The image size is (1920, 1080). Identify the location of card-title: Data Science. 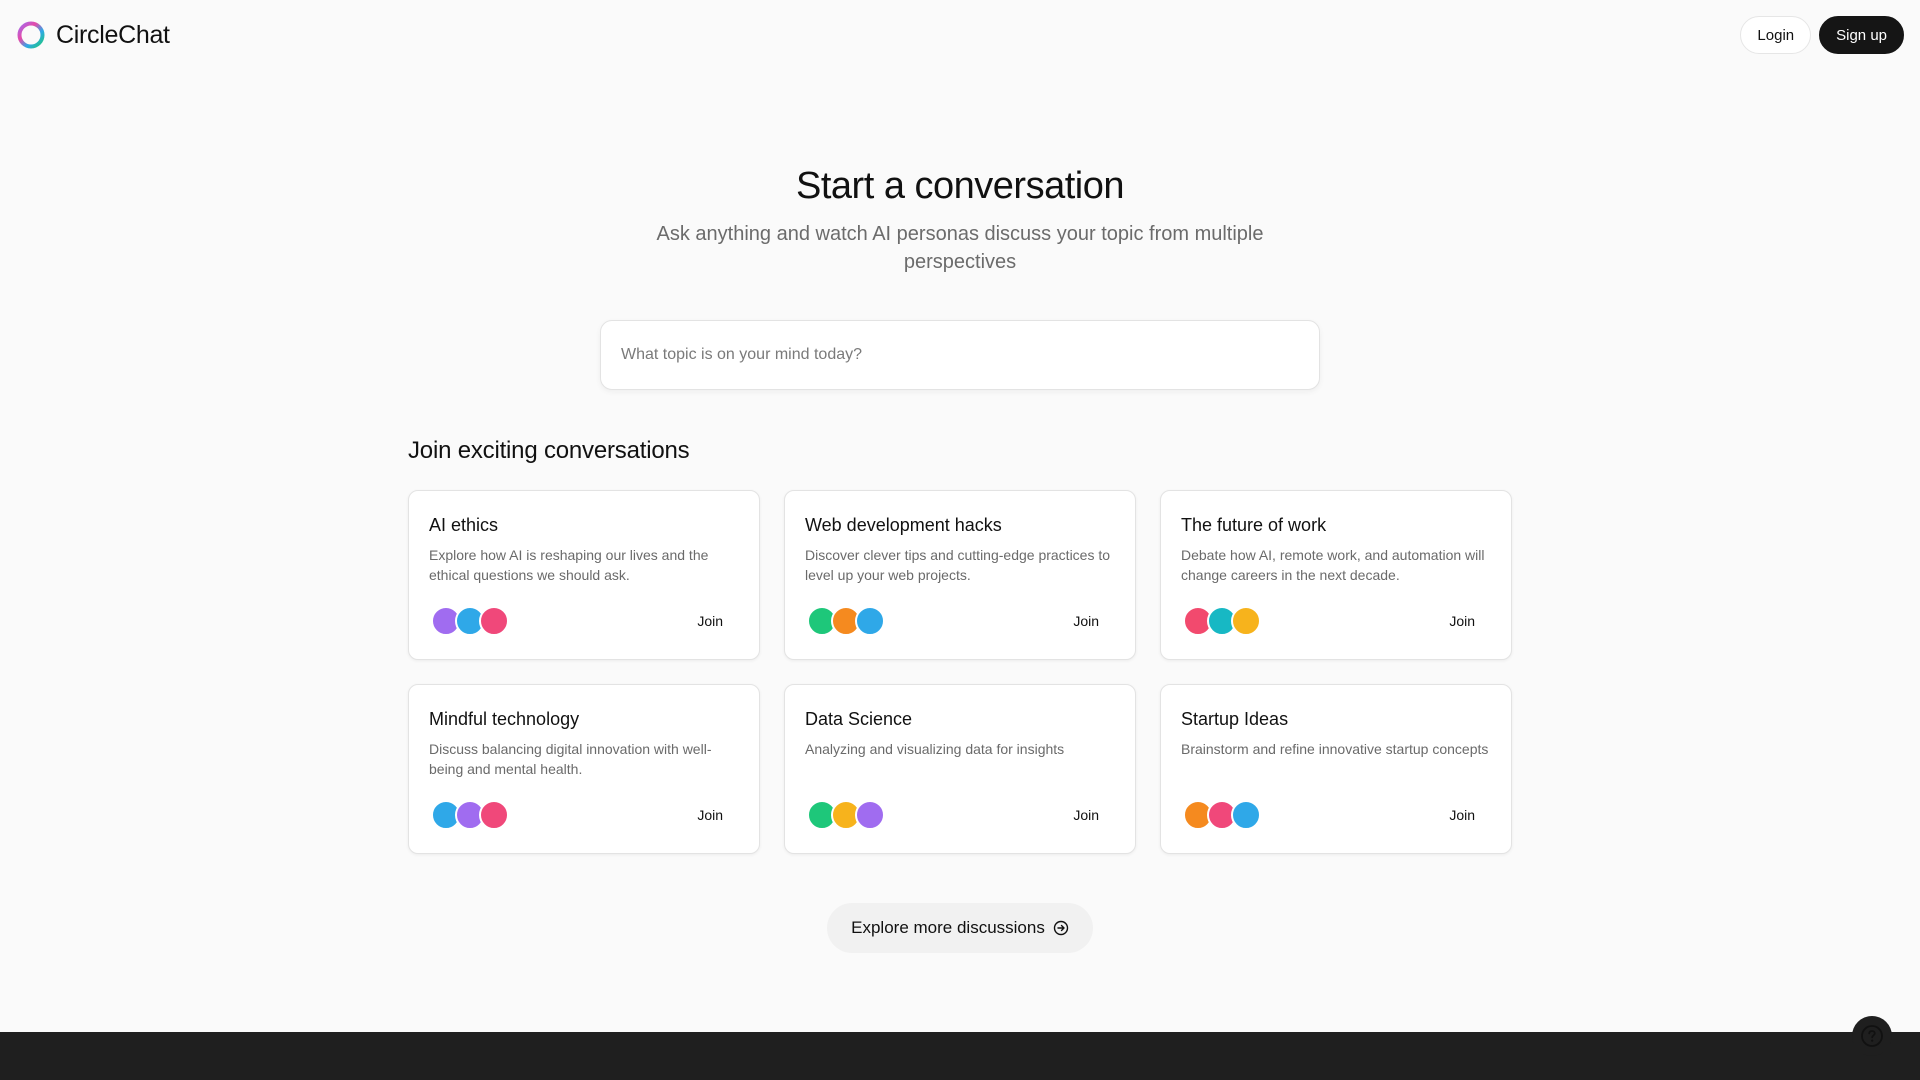
(859, 719).